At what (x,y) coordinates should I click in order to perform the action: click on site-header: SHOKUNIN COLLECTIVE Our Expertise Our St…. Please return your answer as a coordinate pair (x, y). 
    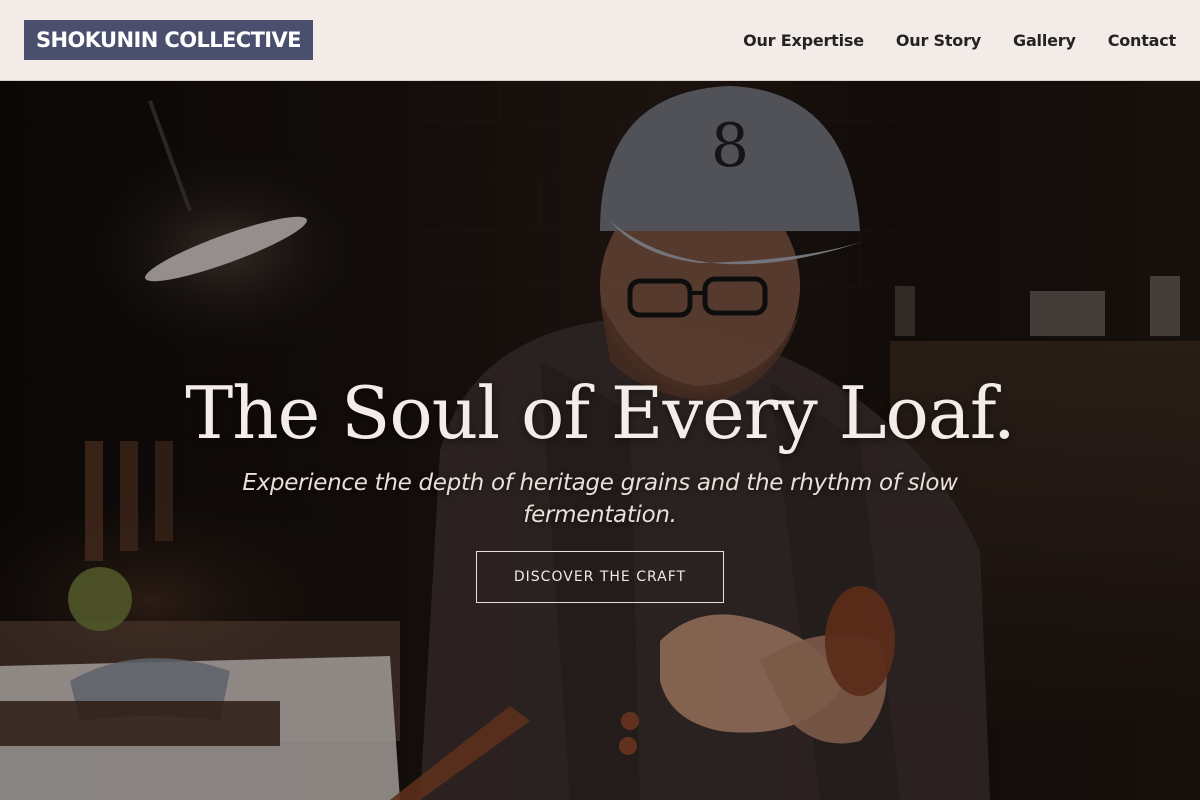
    Looking at the image, I should click on (600, 40).